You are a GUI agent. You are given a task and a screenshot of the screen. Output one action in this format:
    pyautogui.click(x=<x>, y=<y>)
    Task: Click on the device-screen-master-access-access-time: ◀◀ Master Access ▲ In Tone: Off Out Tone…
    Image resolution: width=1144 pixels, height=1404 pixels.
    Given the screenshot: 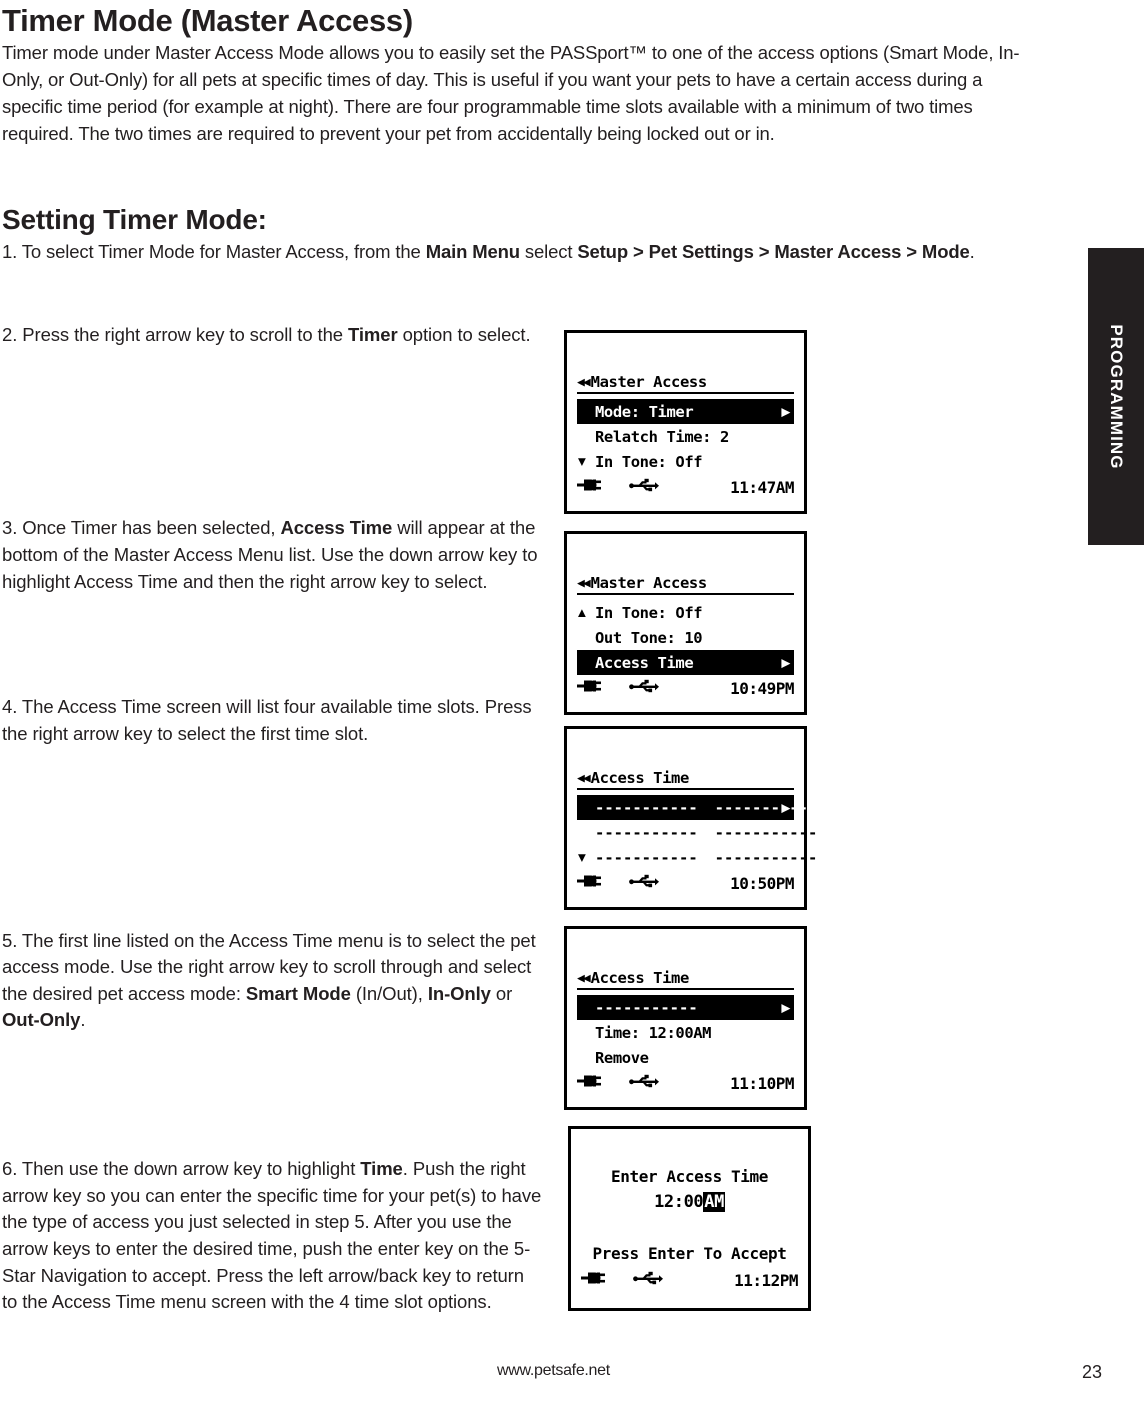 What is the action you would take?
    pyautogui.click(x=685, y=623)
    